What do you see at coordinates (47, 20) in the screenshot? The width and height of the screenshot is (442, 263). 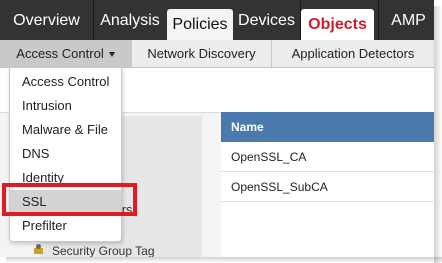 I see `nav-tab-overview: Overview` at bounding box center [47, 20].